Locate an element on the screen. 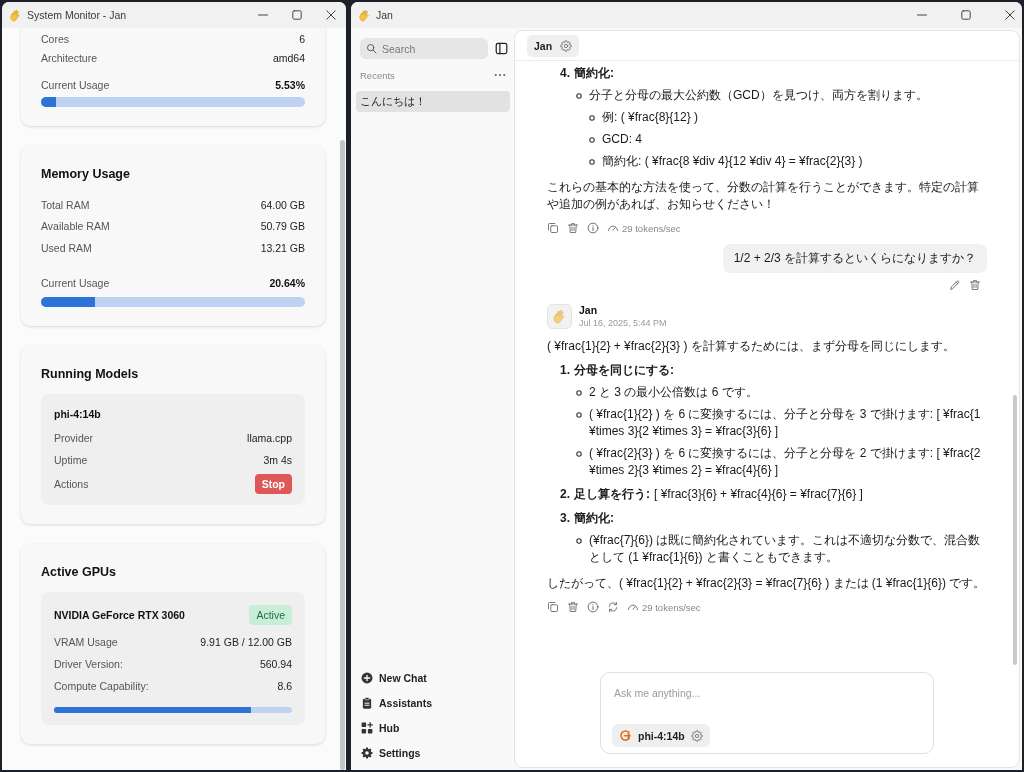 This screenshot has width=1024, height=772. nav-link: New Chat is located at coordinates (433, 677).